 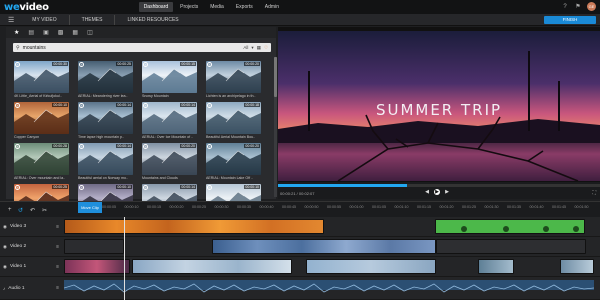 I want to click on avatar: GE, so click(x=591, y=6).